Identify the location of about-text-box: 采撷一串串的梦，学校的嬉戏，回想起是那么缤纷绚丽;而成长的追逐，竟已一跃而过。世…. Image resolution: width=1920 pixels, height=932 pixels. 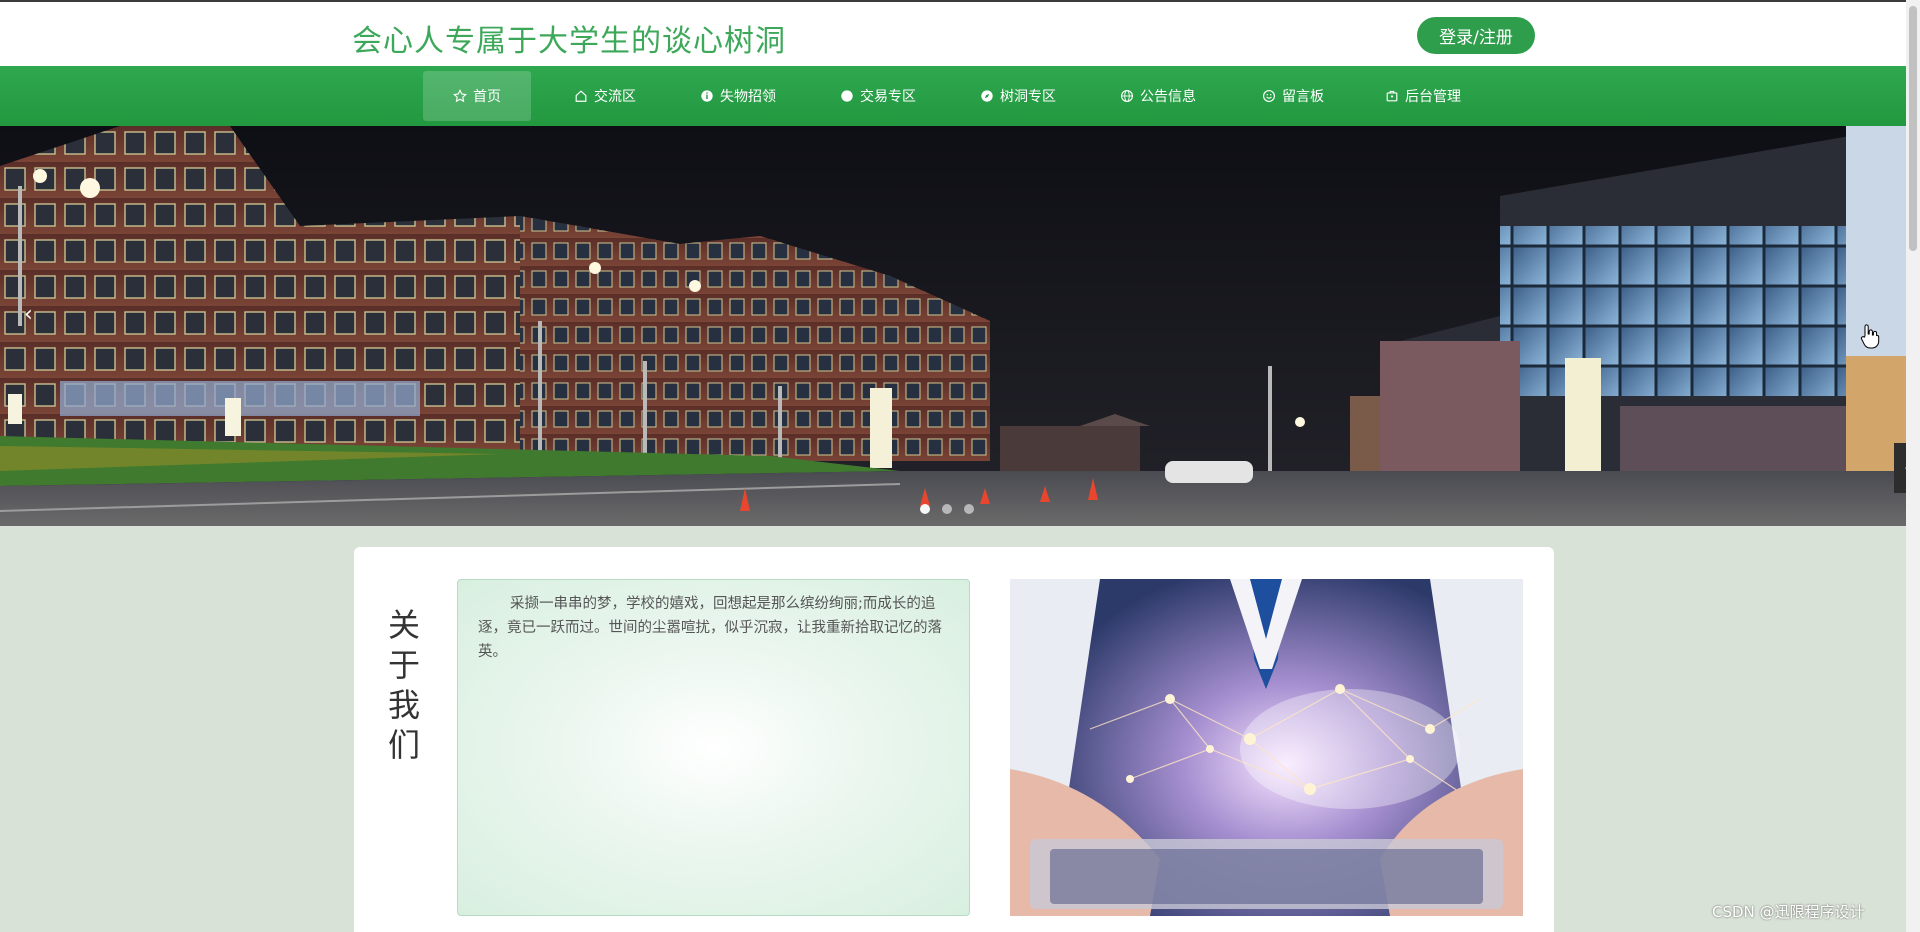
(713, 747).